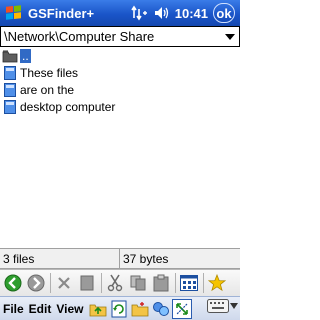 The width and height of the screenshot is (320, 320). I want to click on sync-icon, so click(161, 309).